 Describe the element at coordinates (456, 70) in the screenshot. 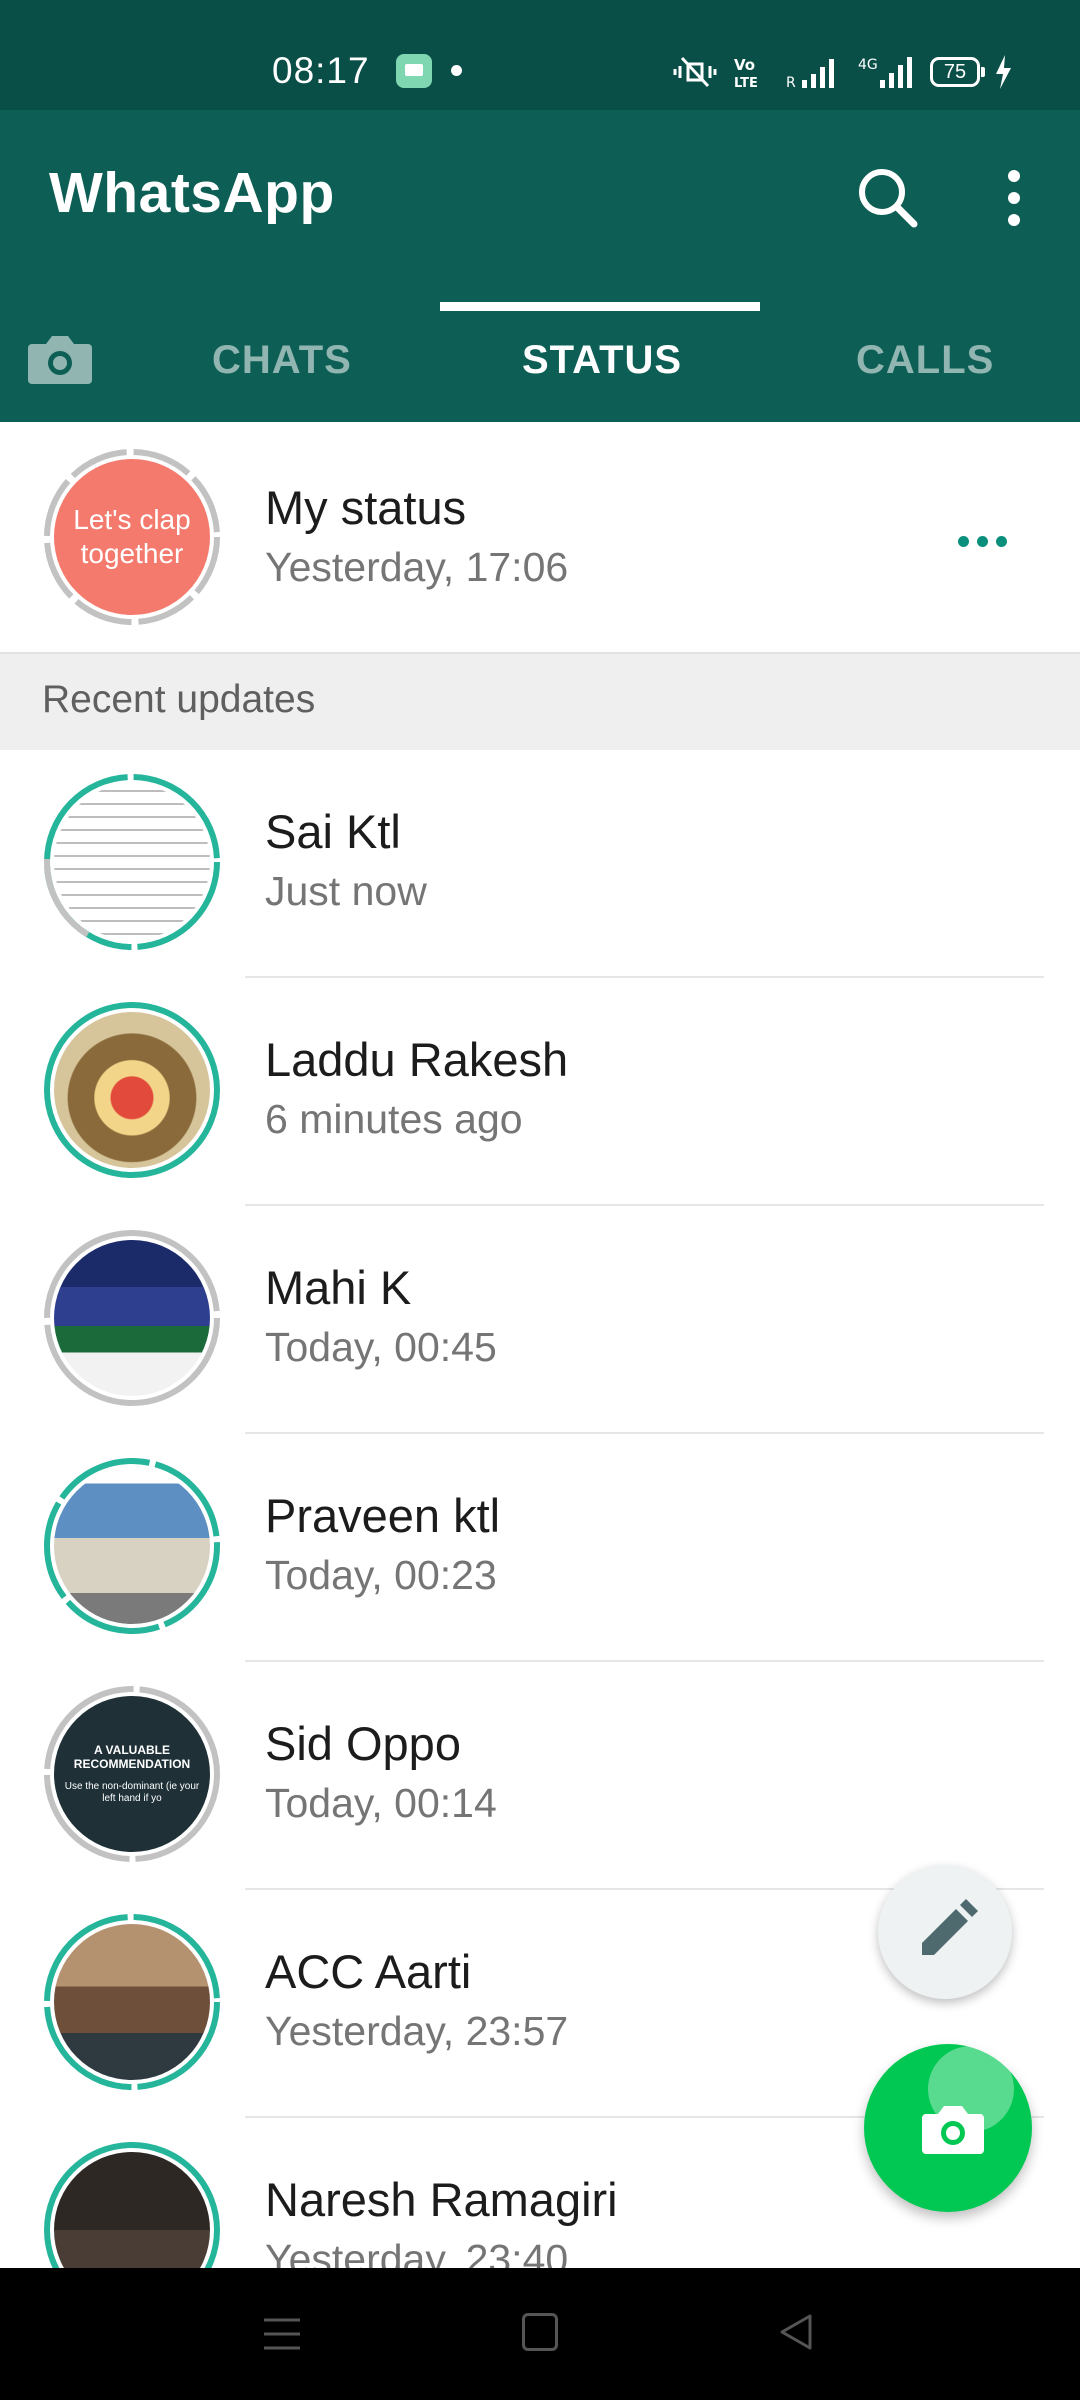

I see `notification-dot-icon` at that location.